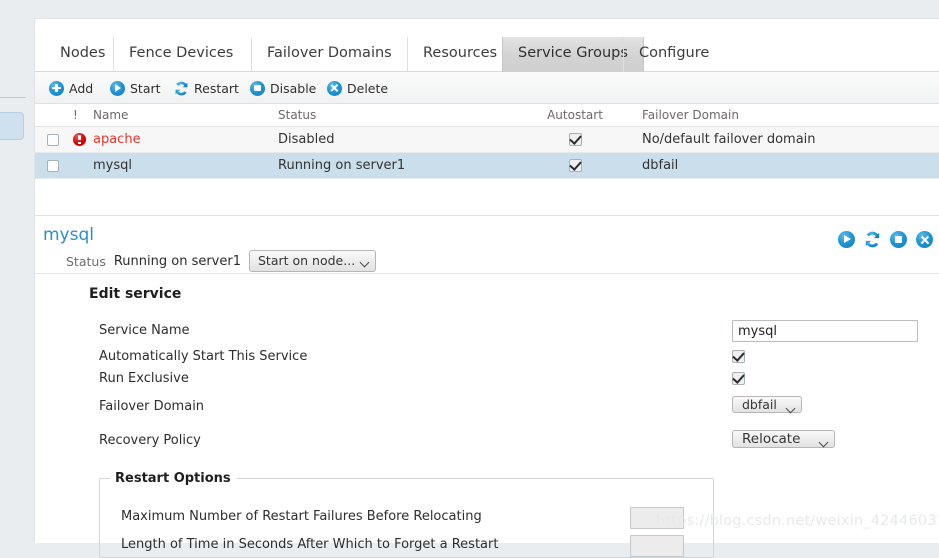 This screenshot has width=939, height=558. What do you see at coordinates (152, 406) in the screenshot?
I see `failover-domain-label: Failover Domain` at bounding box center [152, 406].